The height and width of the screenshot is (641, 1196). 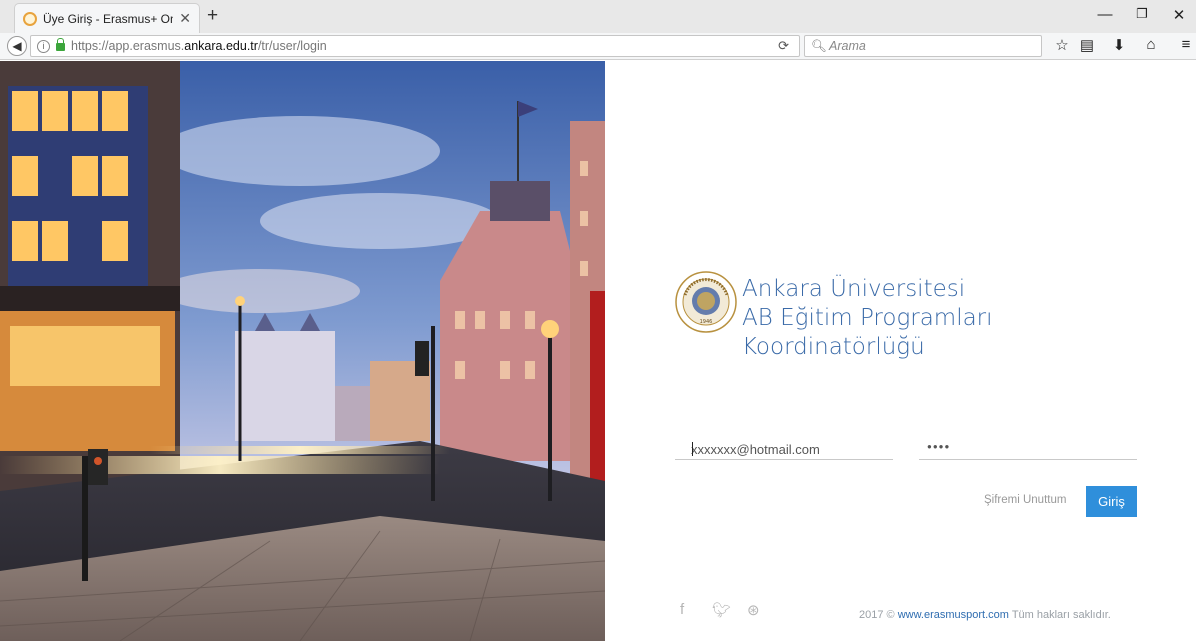 I want to click on close-window-icon: ✕, so click(x=1179, y=15).